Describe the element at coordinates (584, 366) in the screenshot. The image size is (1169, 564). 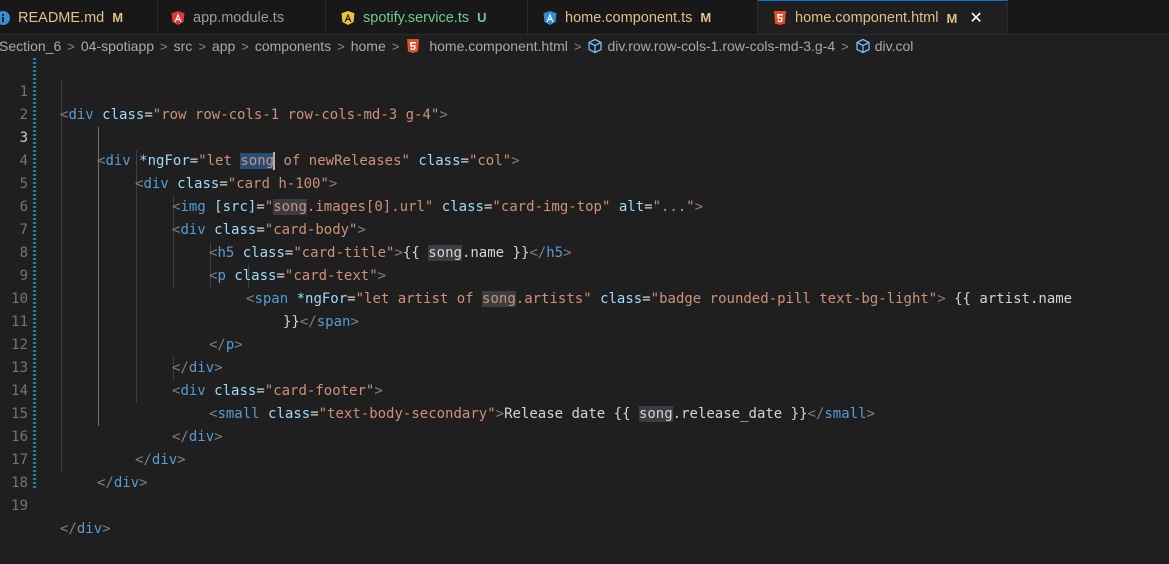
I see `code-line: 13 <div class="card-footer">` at that location.